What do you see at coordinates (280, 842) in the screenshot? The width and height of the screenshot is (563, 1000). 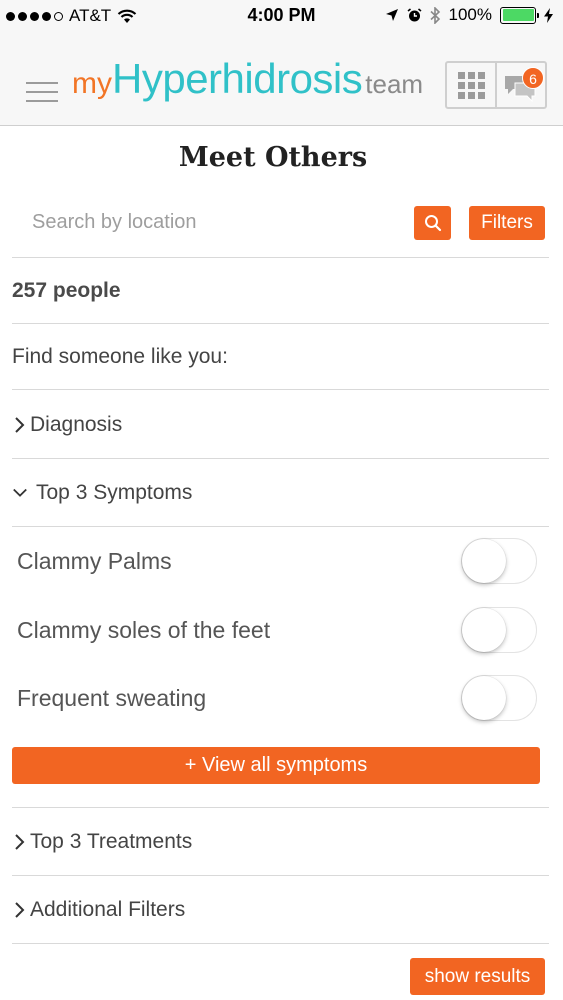 I see `treatments-section-toggle: Top 3 Treatments` at bounding box center [280, 842].